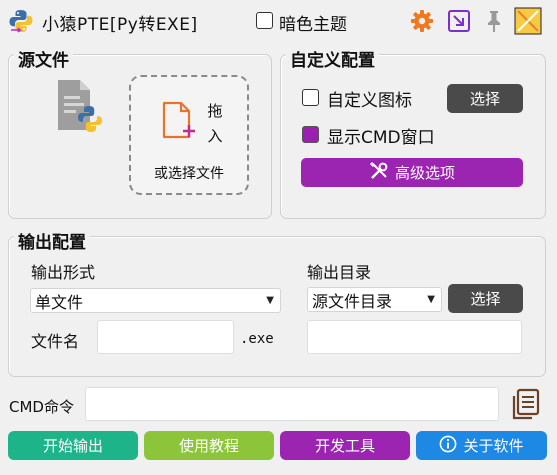 The width and height of the screenshot is (557, 475). Describe the element at coordinates (21, 21) in the screenshot. I see `python-logo-icon` at that location.